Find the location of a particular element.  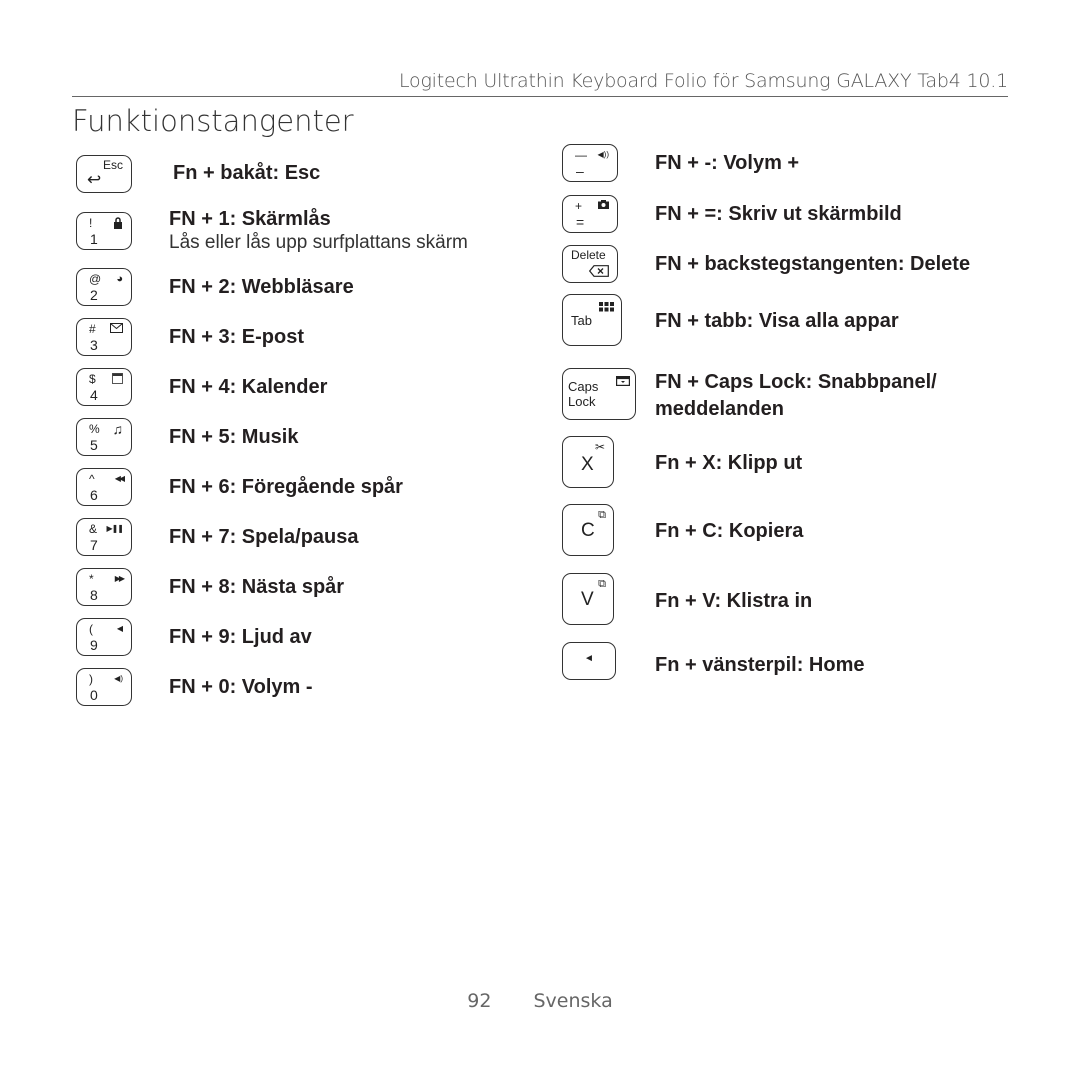

key-number: 4 is located at coordinates (94, 395).